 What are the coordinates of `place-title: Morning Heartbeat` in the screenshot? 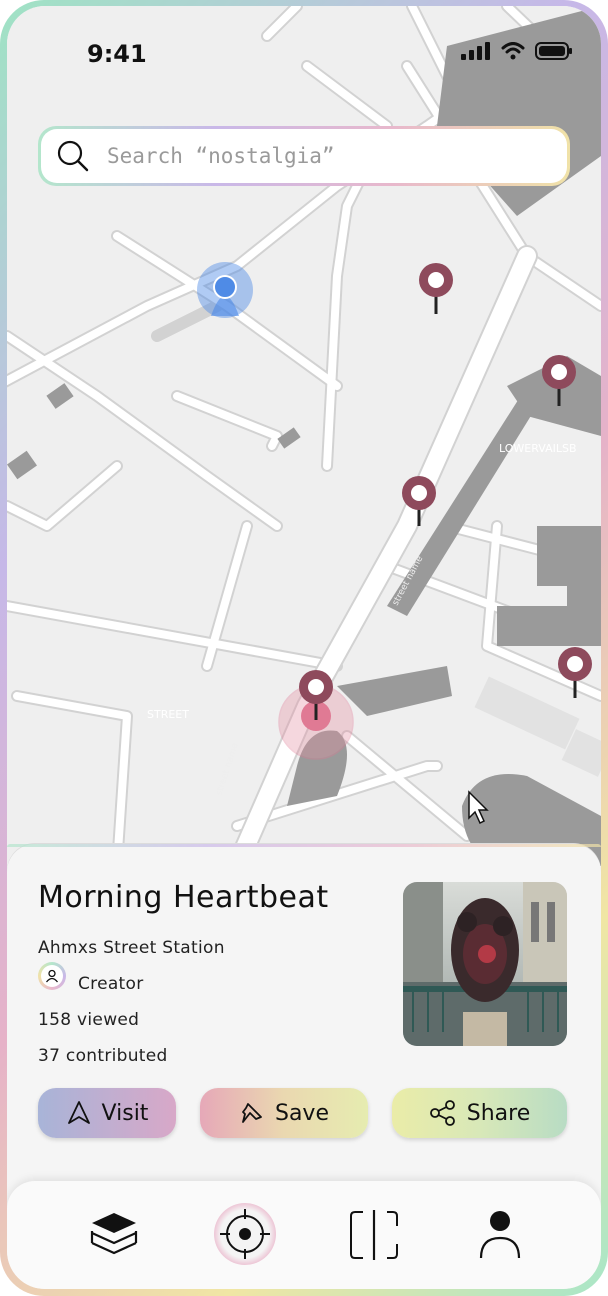 It's located at (183, 897).